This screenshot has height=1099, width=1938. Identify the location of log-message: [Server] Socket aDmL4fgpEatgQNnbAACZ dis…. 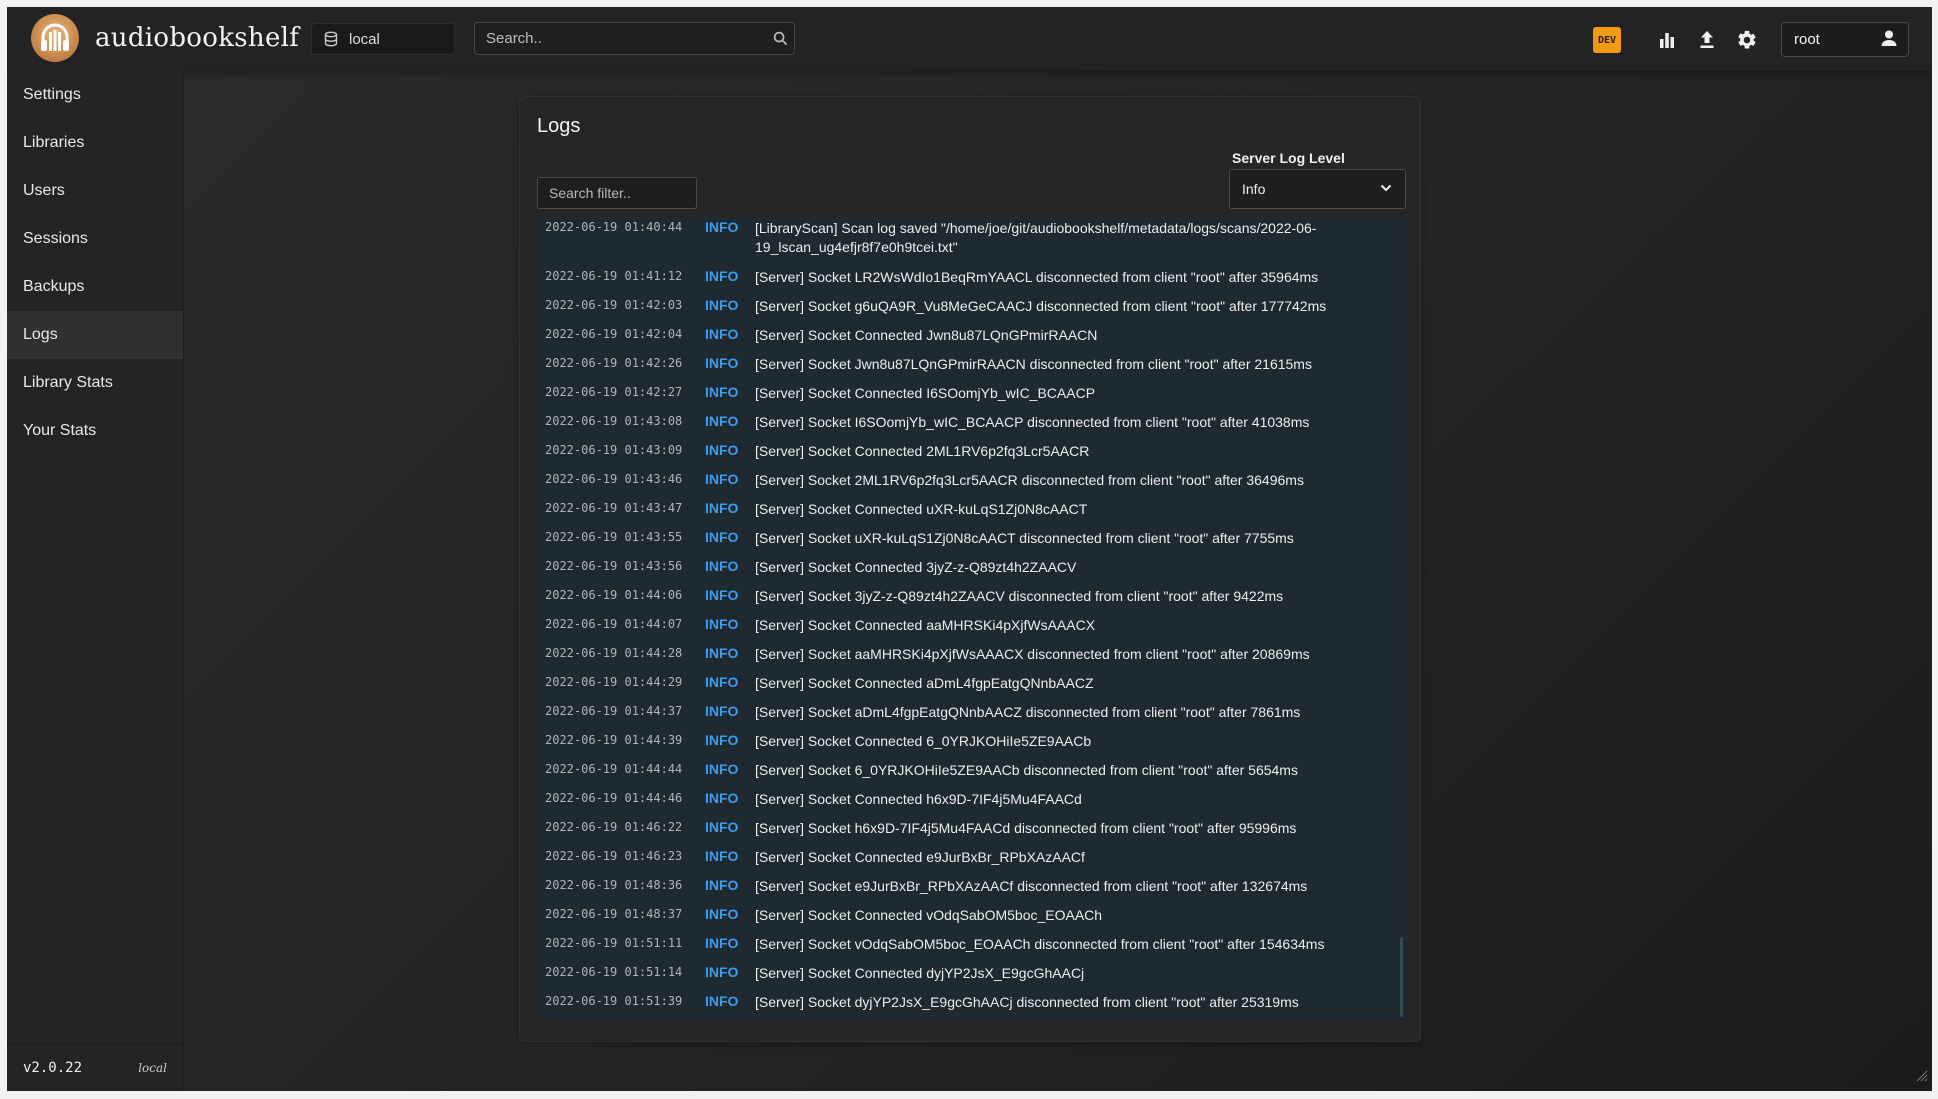
(1028, 712).